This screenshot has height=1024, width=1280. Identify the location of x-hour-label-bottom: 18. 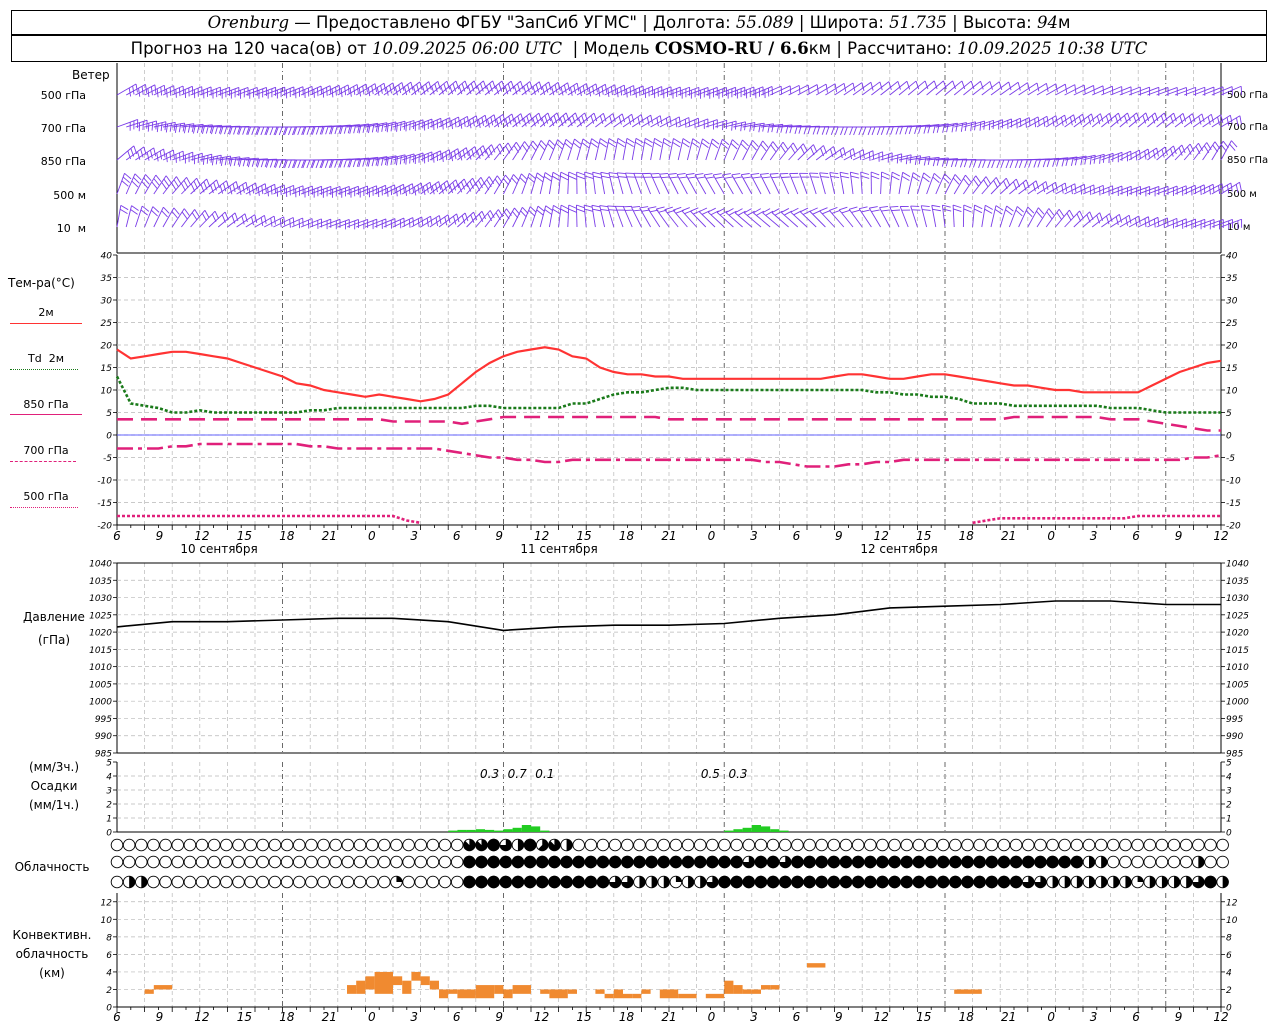
(967, 1017).